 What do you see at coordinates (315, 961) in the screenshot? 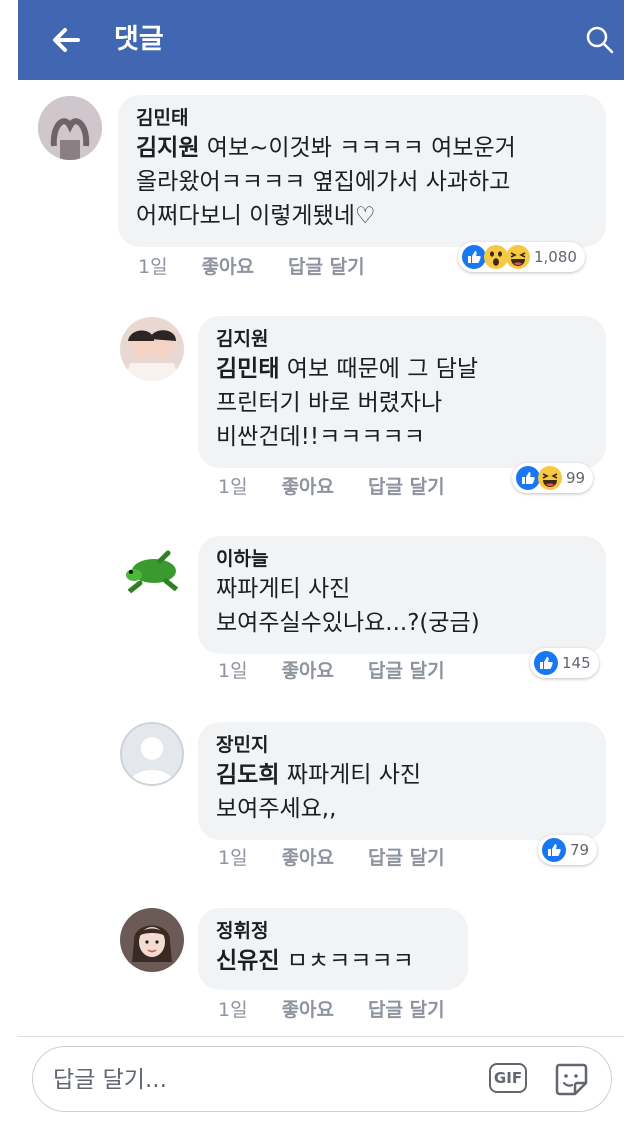
I see `comment-text: 신유진 ㅁㅊㅋㅋㅋㅋ` at bounding box center [315, 961].